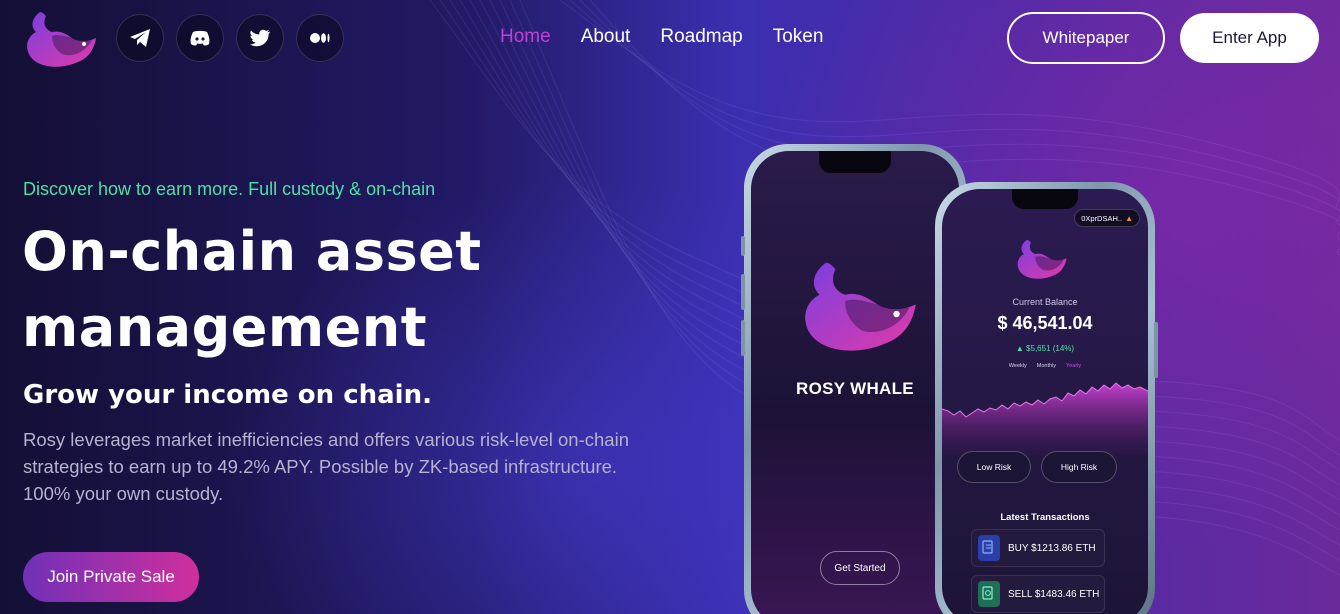 The height and width of the screenshot is (614, 1340). Describe the element at coordinates (1045, 418) in the screenshot. I see `balance-chart` at that location.